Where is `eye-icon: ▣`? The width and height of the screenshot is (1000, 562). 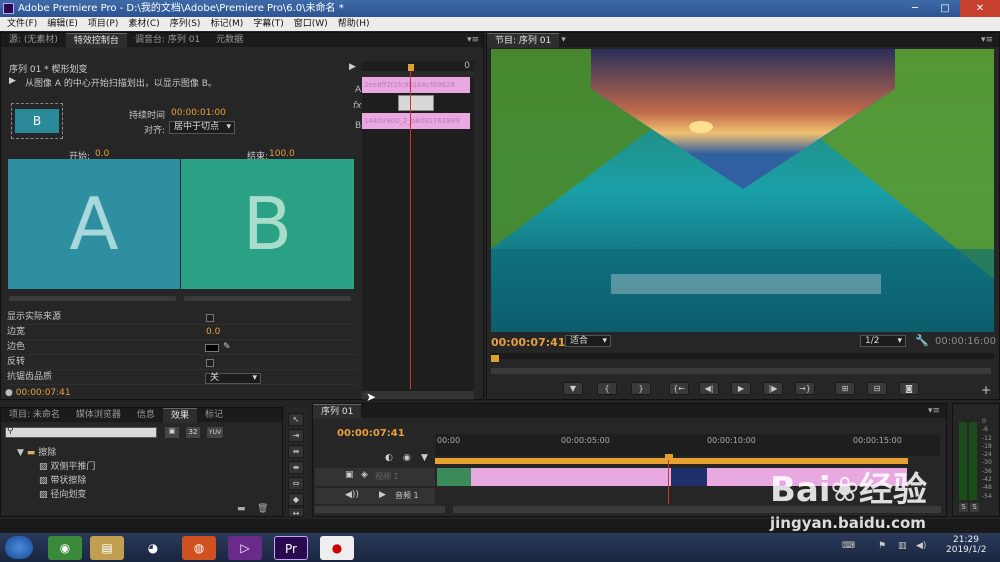 eye-icon: ▣ is located at coordinates (349, 475).